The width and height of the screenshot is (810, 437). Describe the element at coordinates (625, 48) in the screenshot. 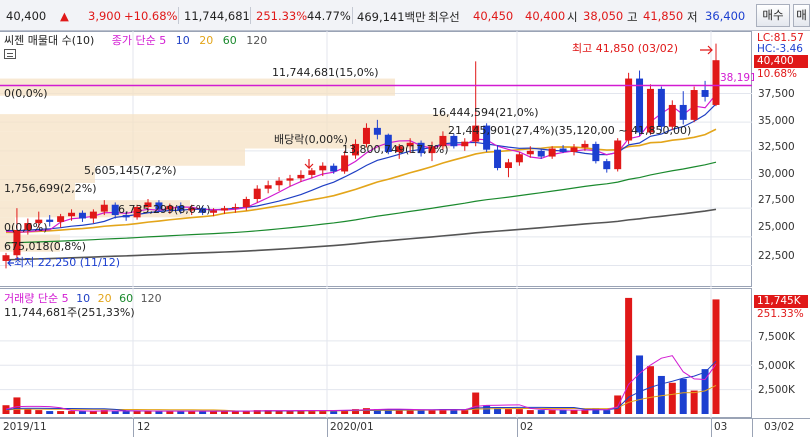

I see `high-marker-label: 최고 41,850 (03/02)` at that location.